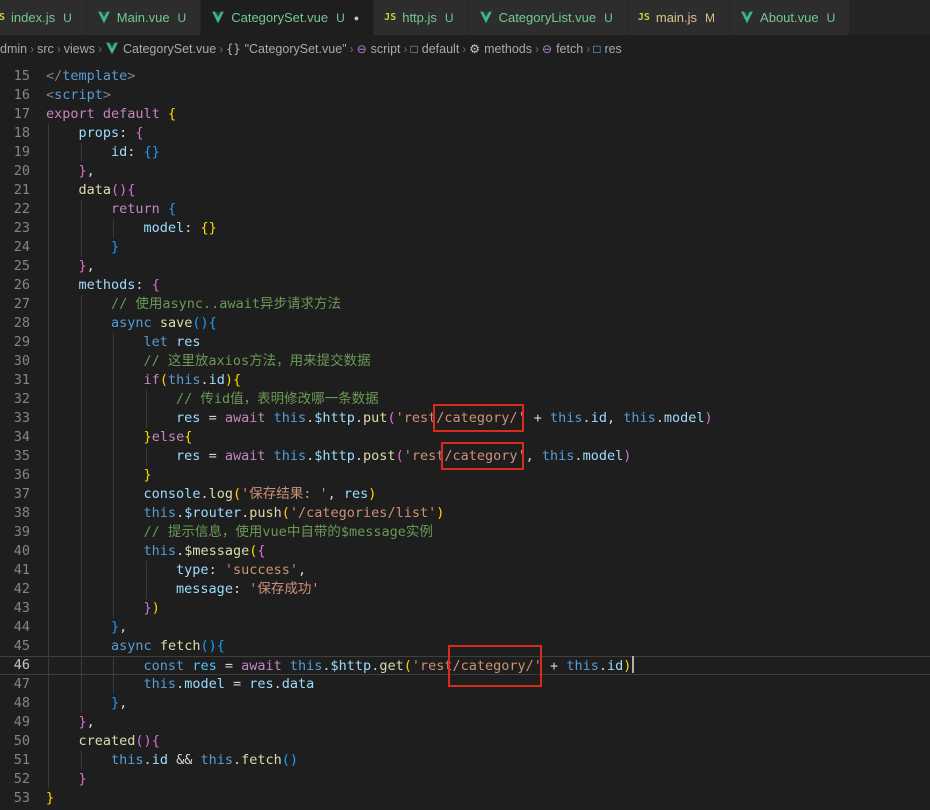  I want to click on line-number: 49, so click(21, 722).